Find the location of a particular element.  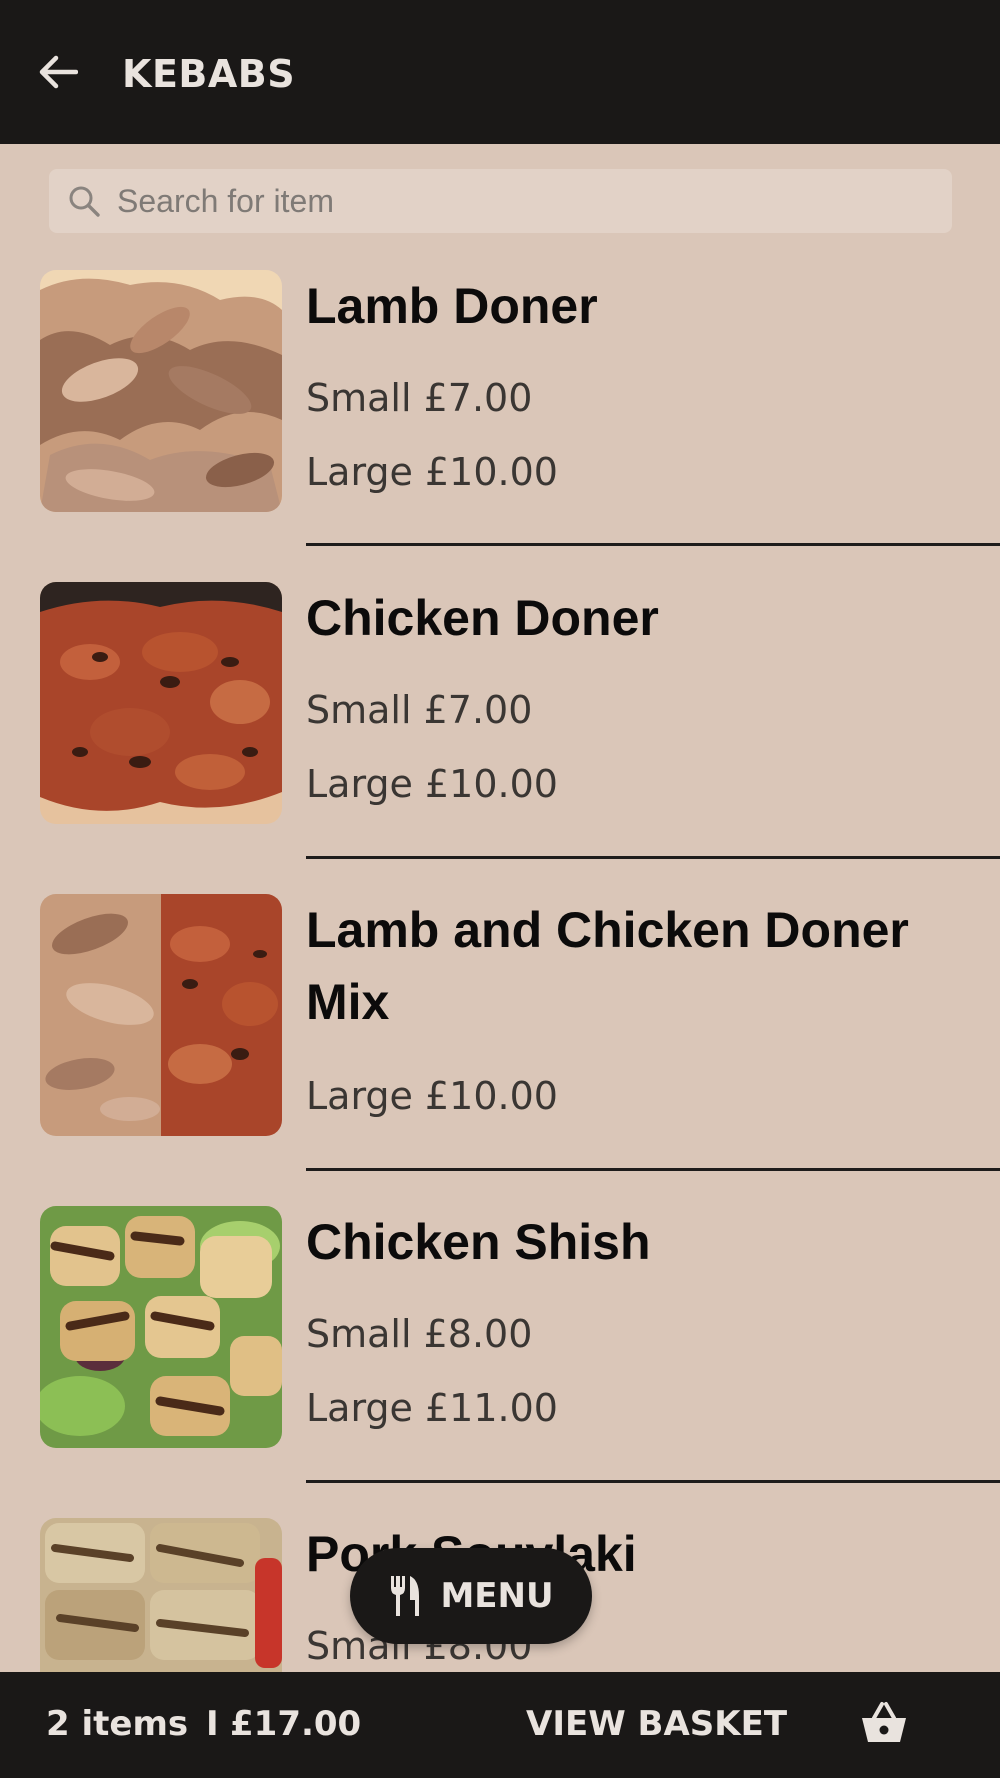

chicken-doner-photo is located at coordinates (161, 703).